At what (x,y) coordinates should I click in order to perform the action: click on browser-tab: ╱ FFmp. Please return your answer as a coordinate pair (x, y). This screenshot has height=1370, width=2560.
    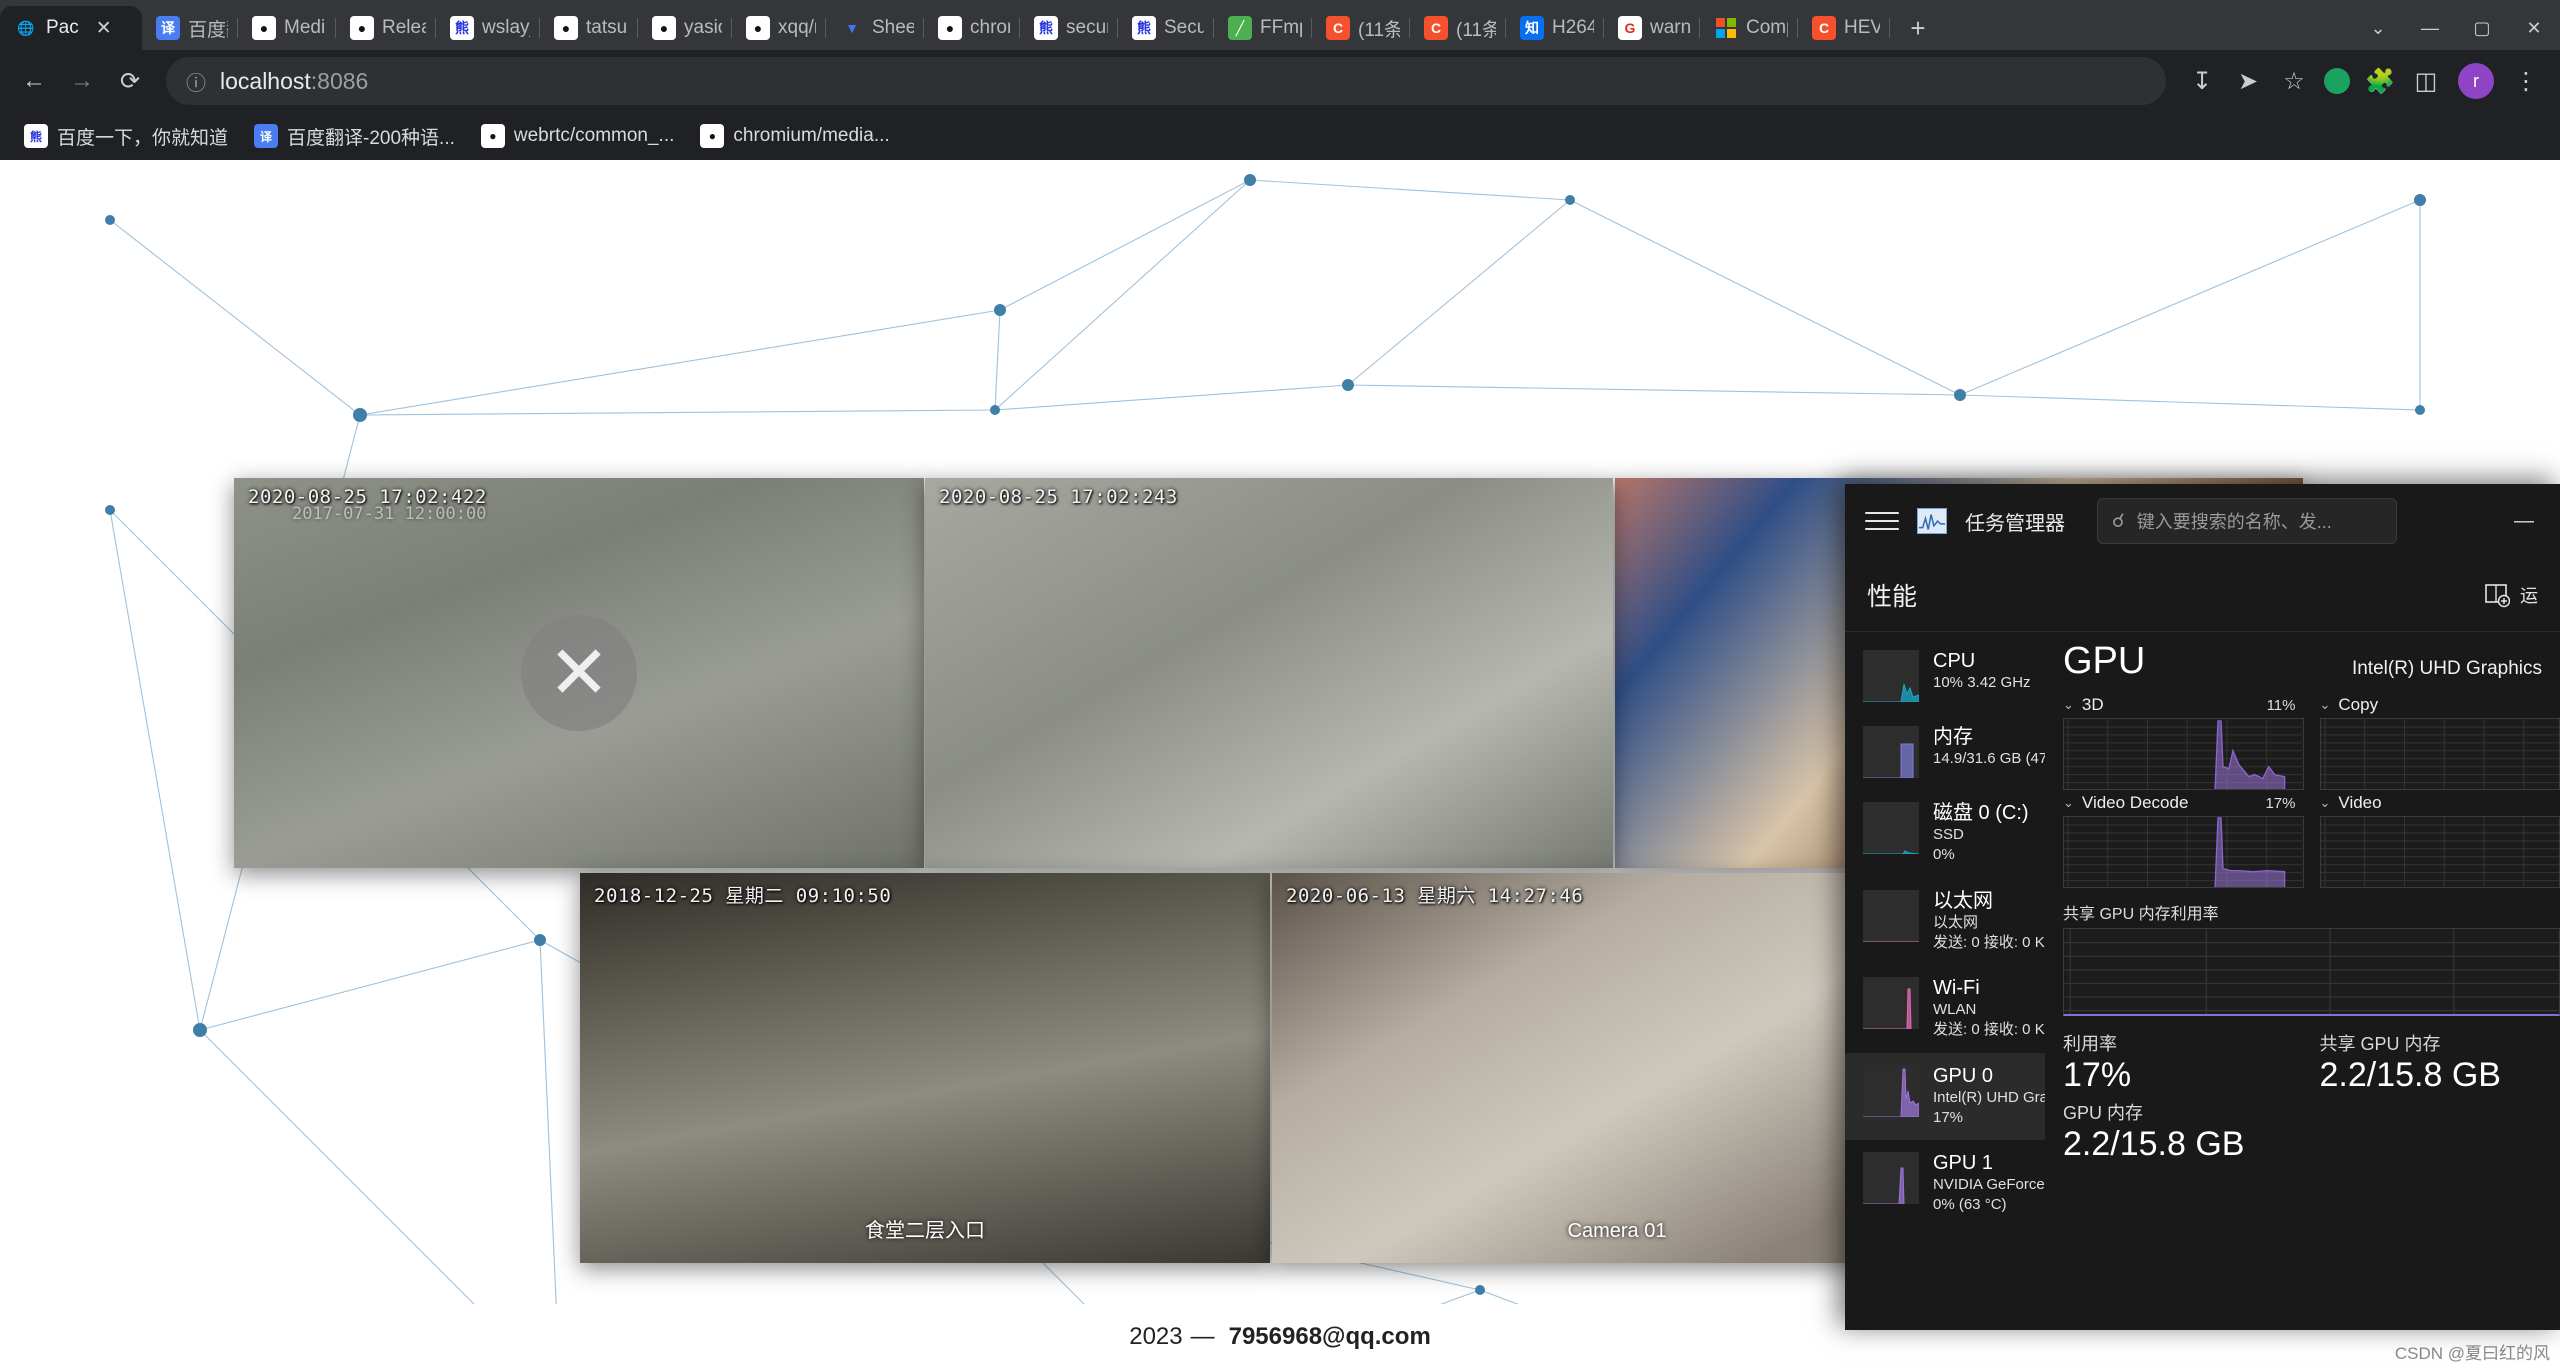
    Looking at the image, I should click on (1263, 28).